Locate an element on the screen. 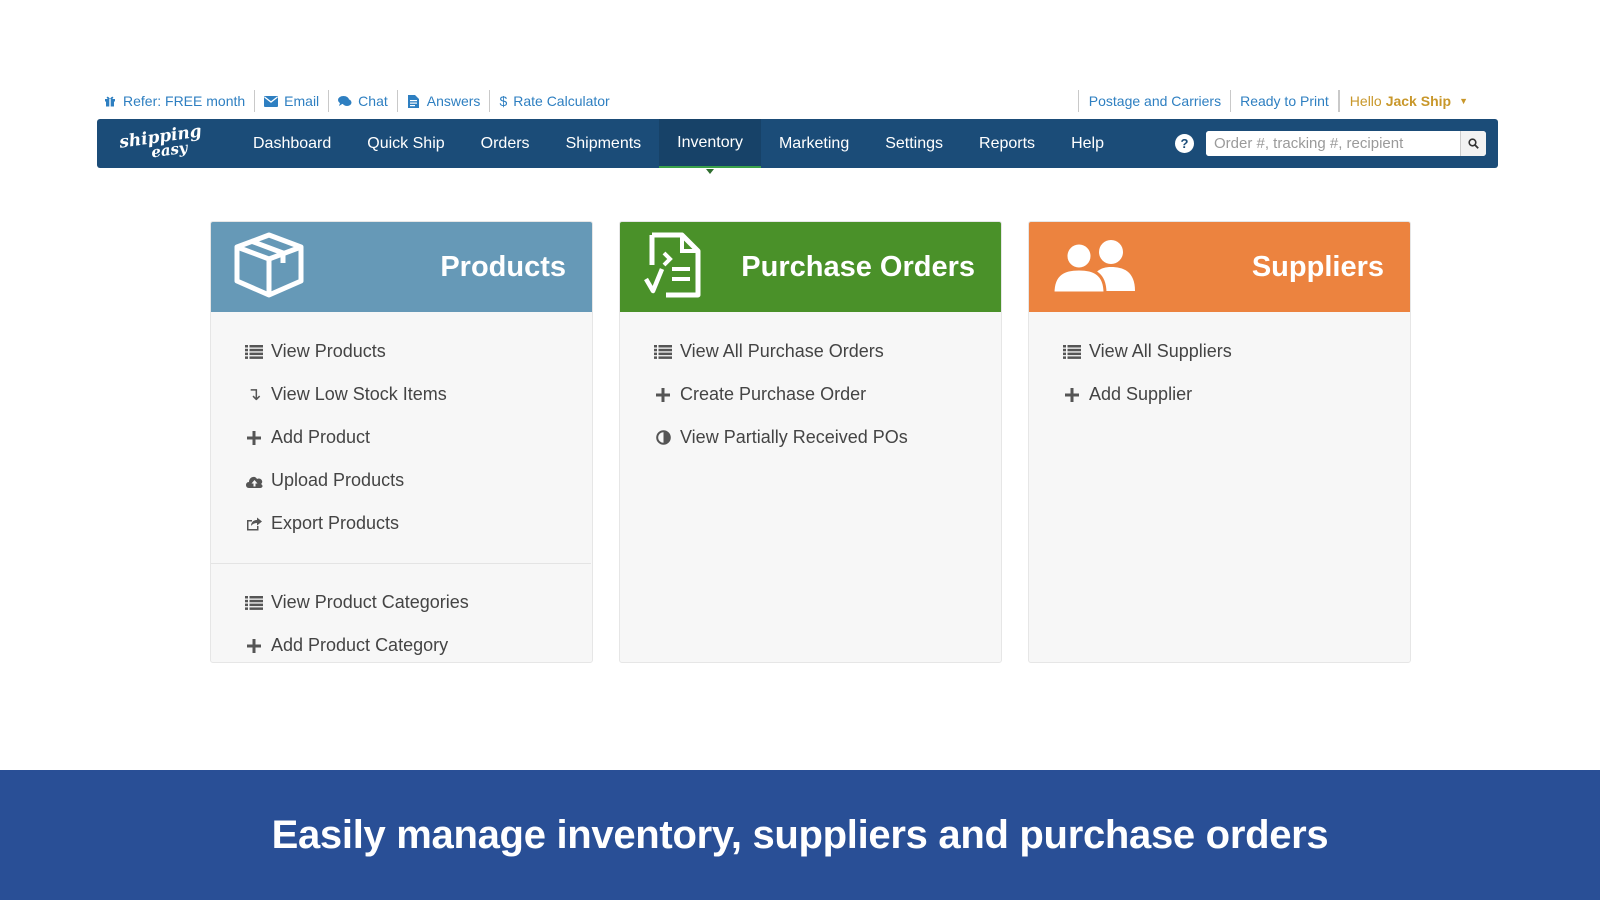  nav-reports: Reports is located at coordinates (1007, 143).